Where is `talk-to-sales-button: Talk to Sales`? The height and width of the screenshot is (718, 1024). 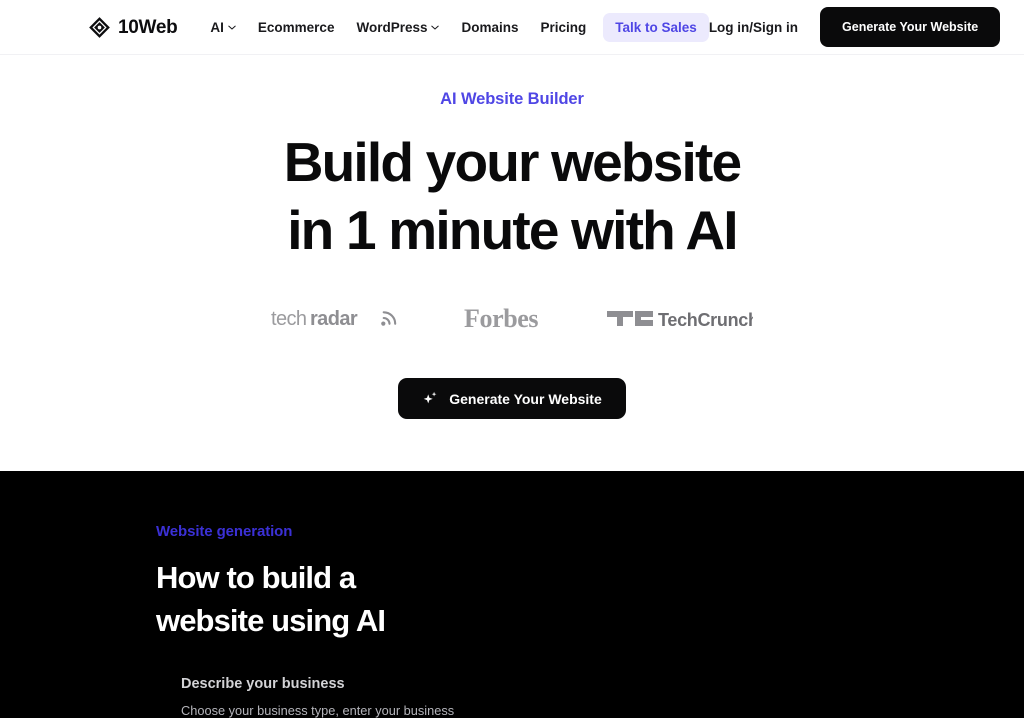 talk-to-sales-button: Talk to Sales is located at coordinates (656, 27).